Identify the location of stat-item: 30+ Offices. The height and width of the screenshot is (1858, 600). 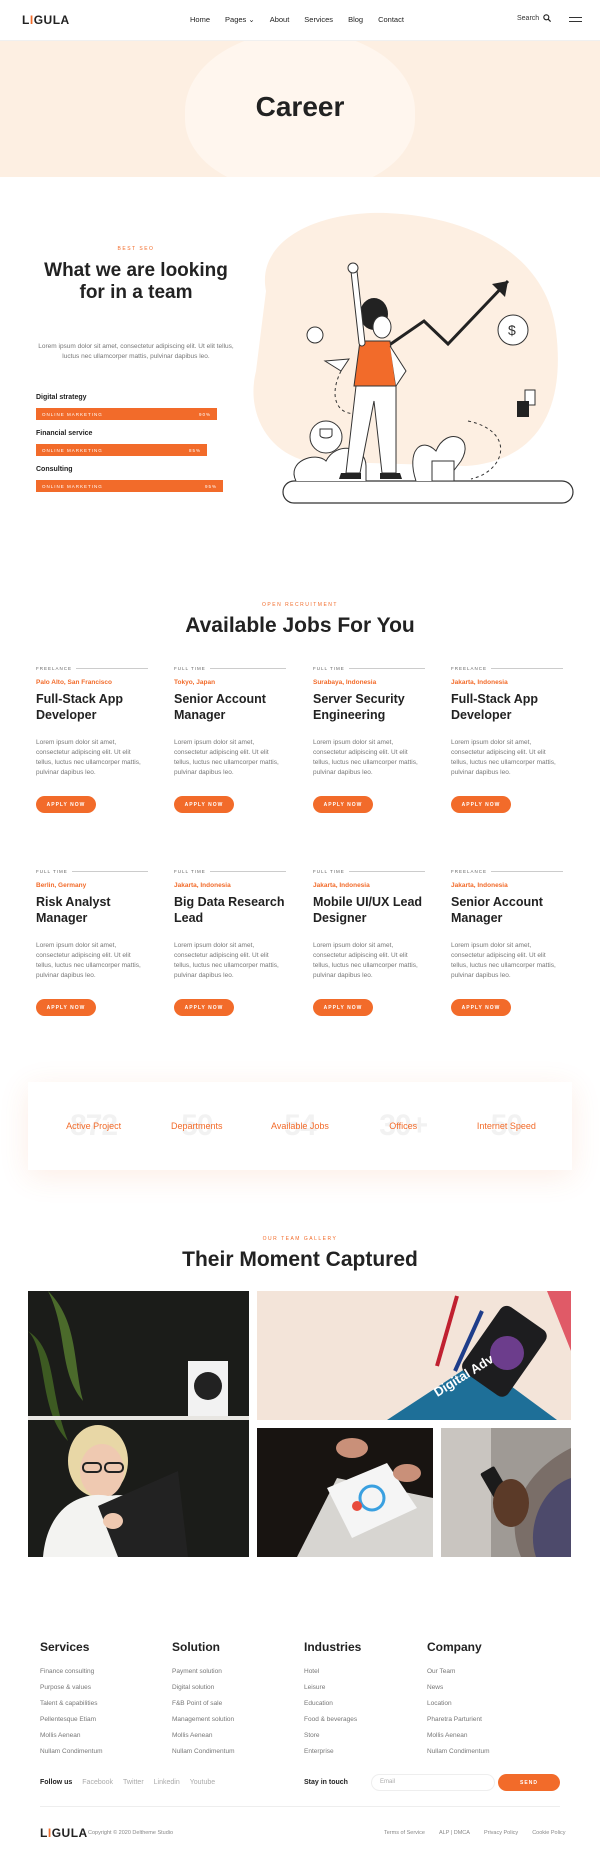
(403, 1126).